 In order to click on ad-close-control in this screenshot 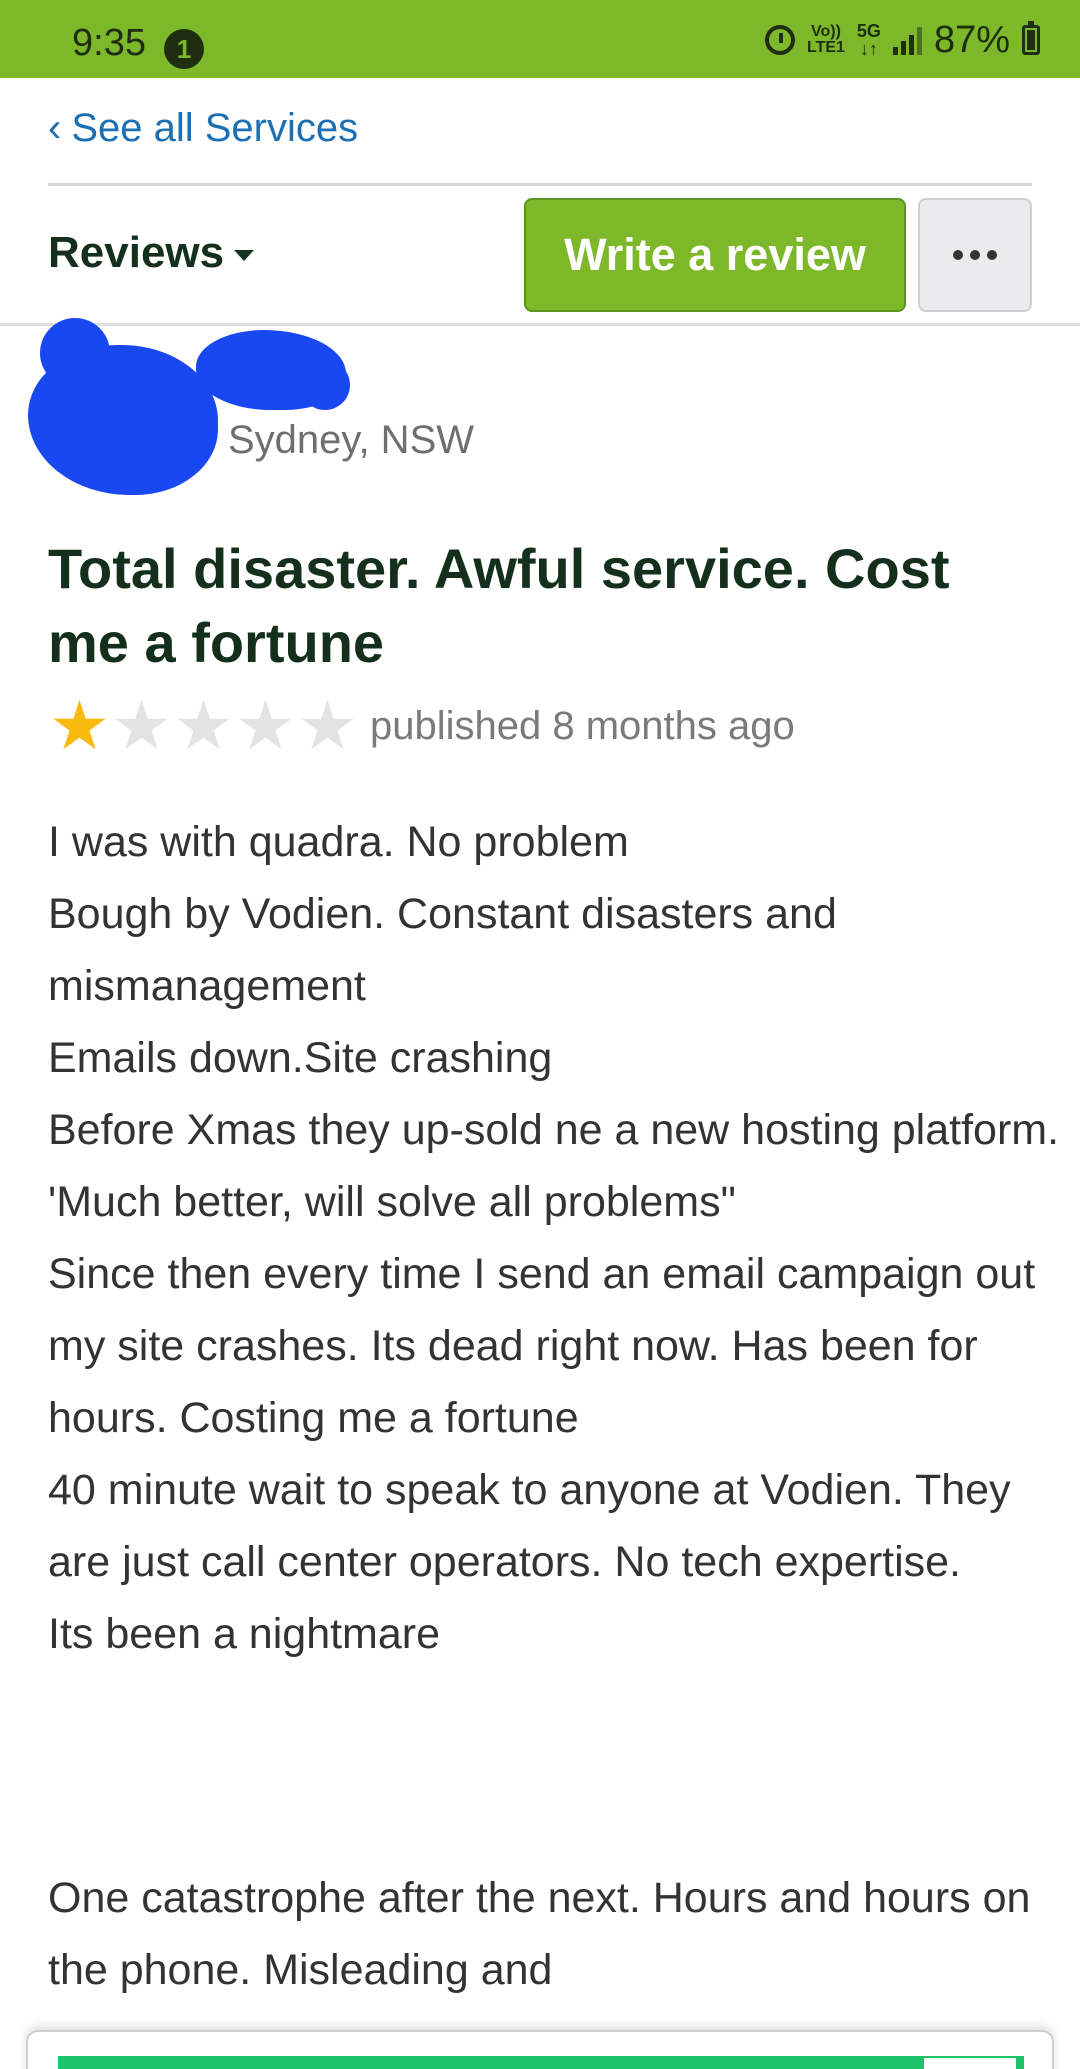, I will do `click(970, 2062)`.